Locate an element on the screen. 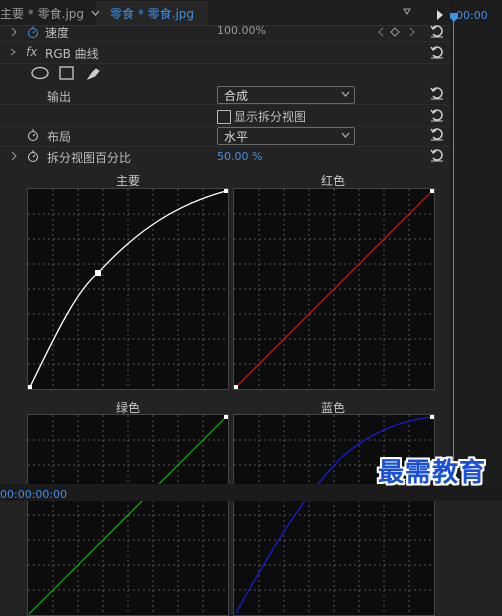 This screenshot has width=502, height=616. split-view-label: 显示拆分视图 is located at coordinates (270, 117).